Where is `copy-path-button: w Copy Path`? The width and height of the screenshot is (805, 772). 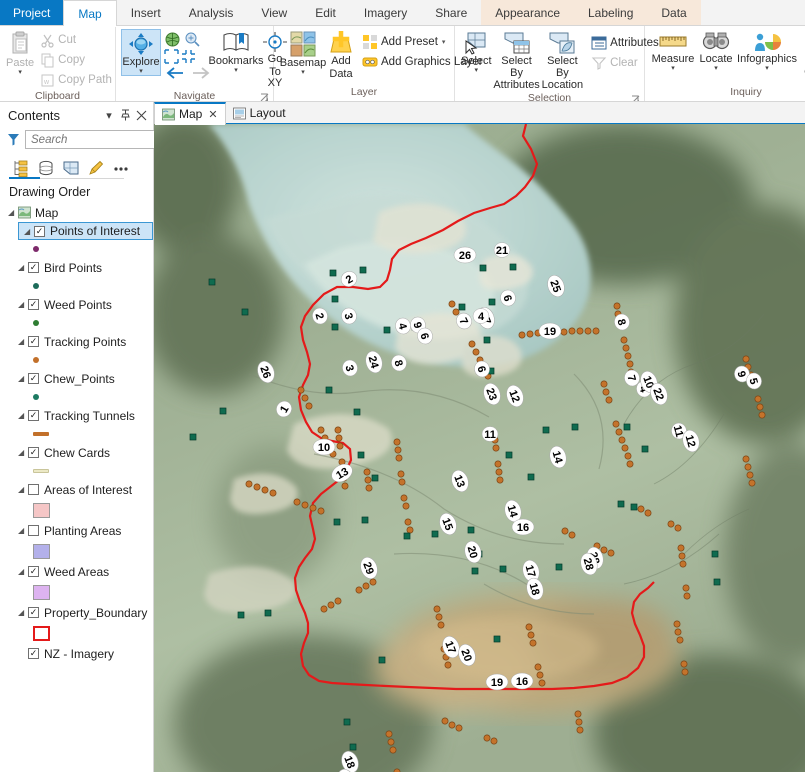
copy-path-button: w Copy Path is located at coordinates (76, 80).